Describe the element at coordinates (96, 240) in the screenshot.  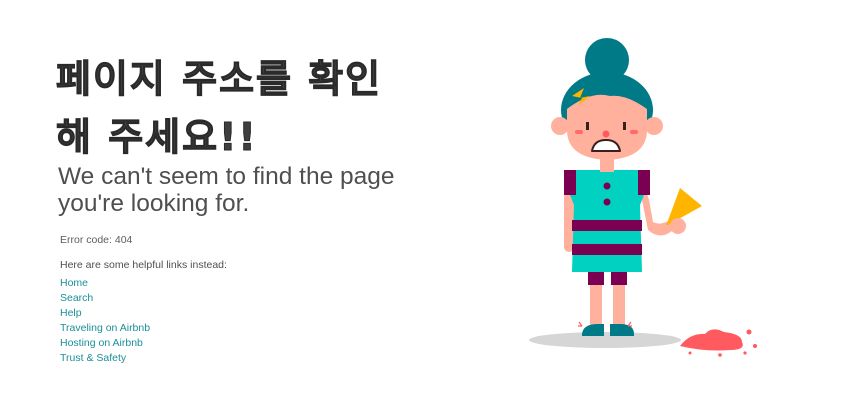
I see `error-code: Error code: 404` at that location.